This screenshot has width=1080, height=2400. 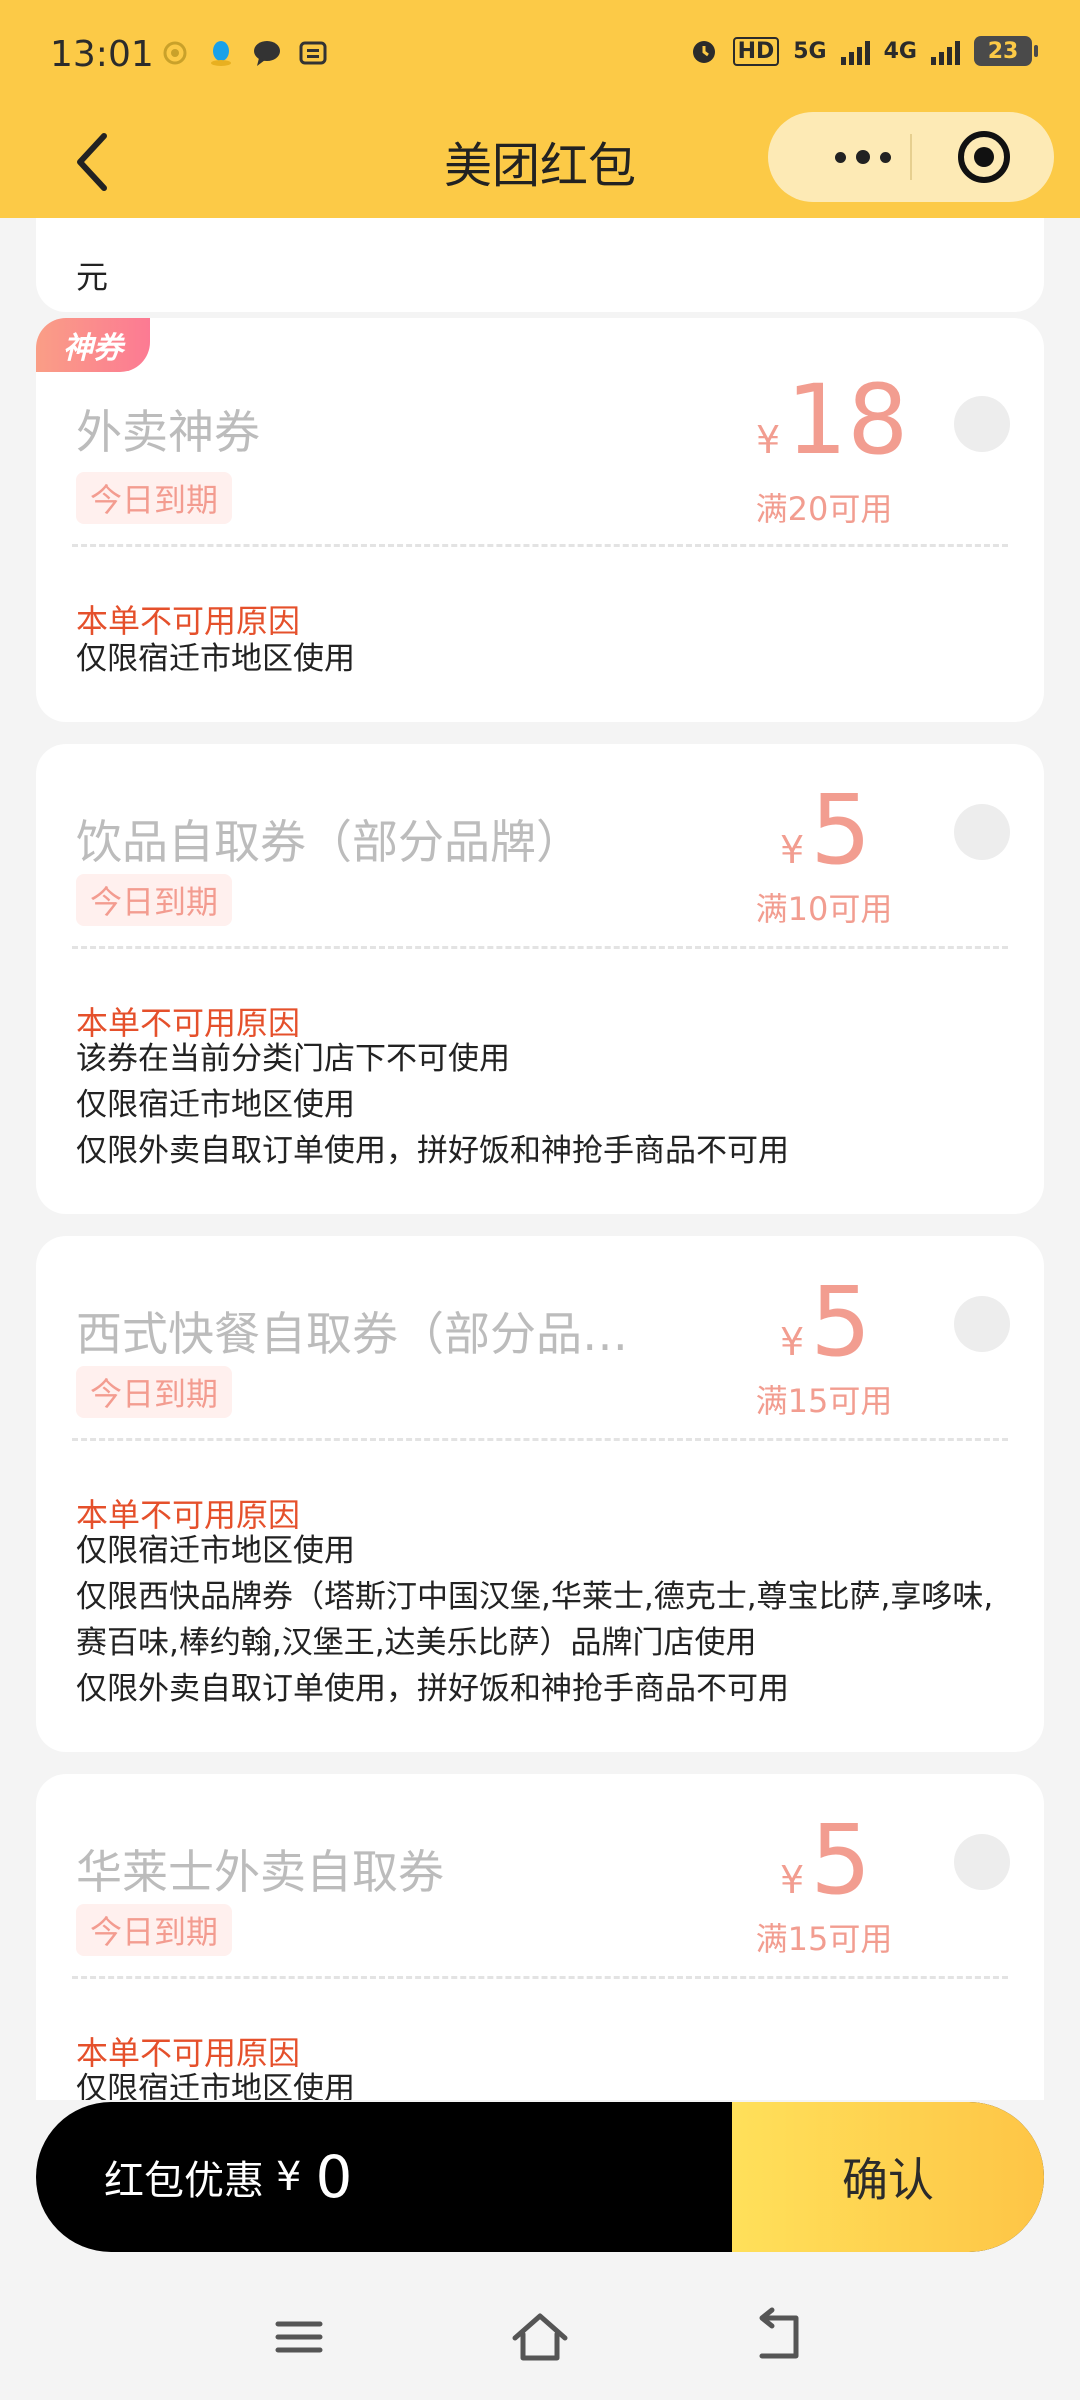 I want to click on close-mini-program-button, so click(x=984, y=157).